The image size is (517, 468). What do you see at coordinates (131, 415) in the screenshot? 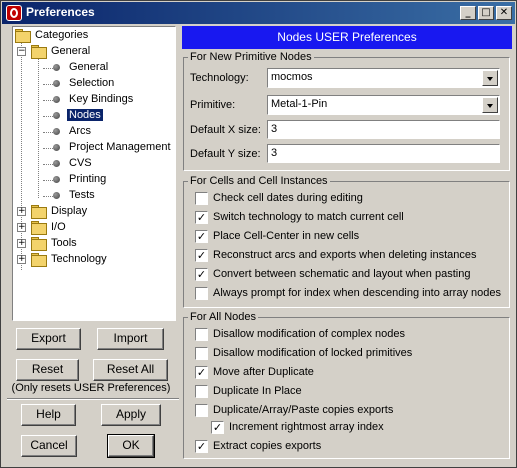
I see `apply-button: Apply` at bounding box center [131, 415].